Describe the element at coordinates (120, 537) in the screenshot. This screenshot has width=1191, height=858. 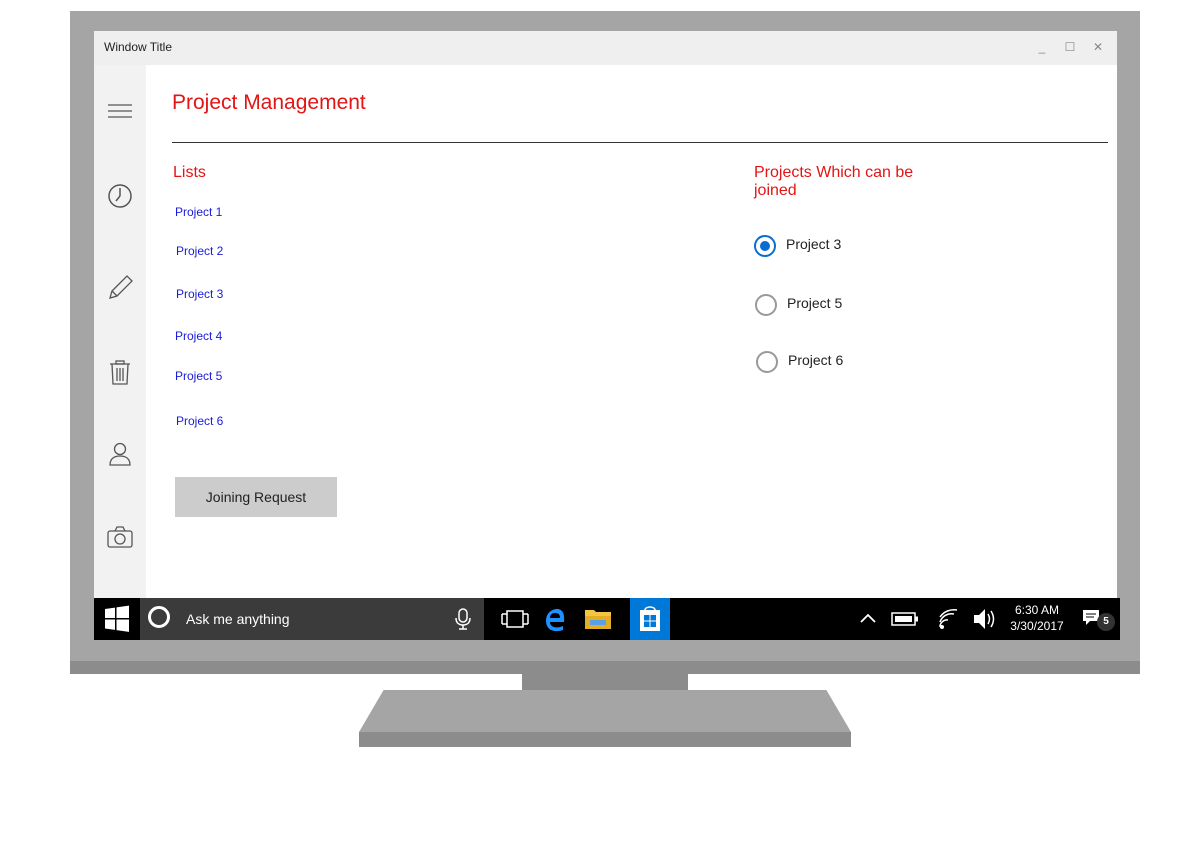
I see `camera-icon` at that location.